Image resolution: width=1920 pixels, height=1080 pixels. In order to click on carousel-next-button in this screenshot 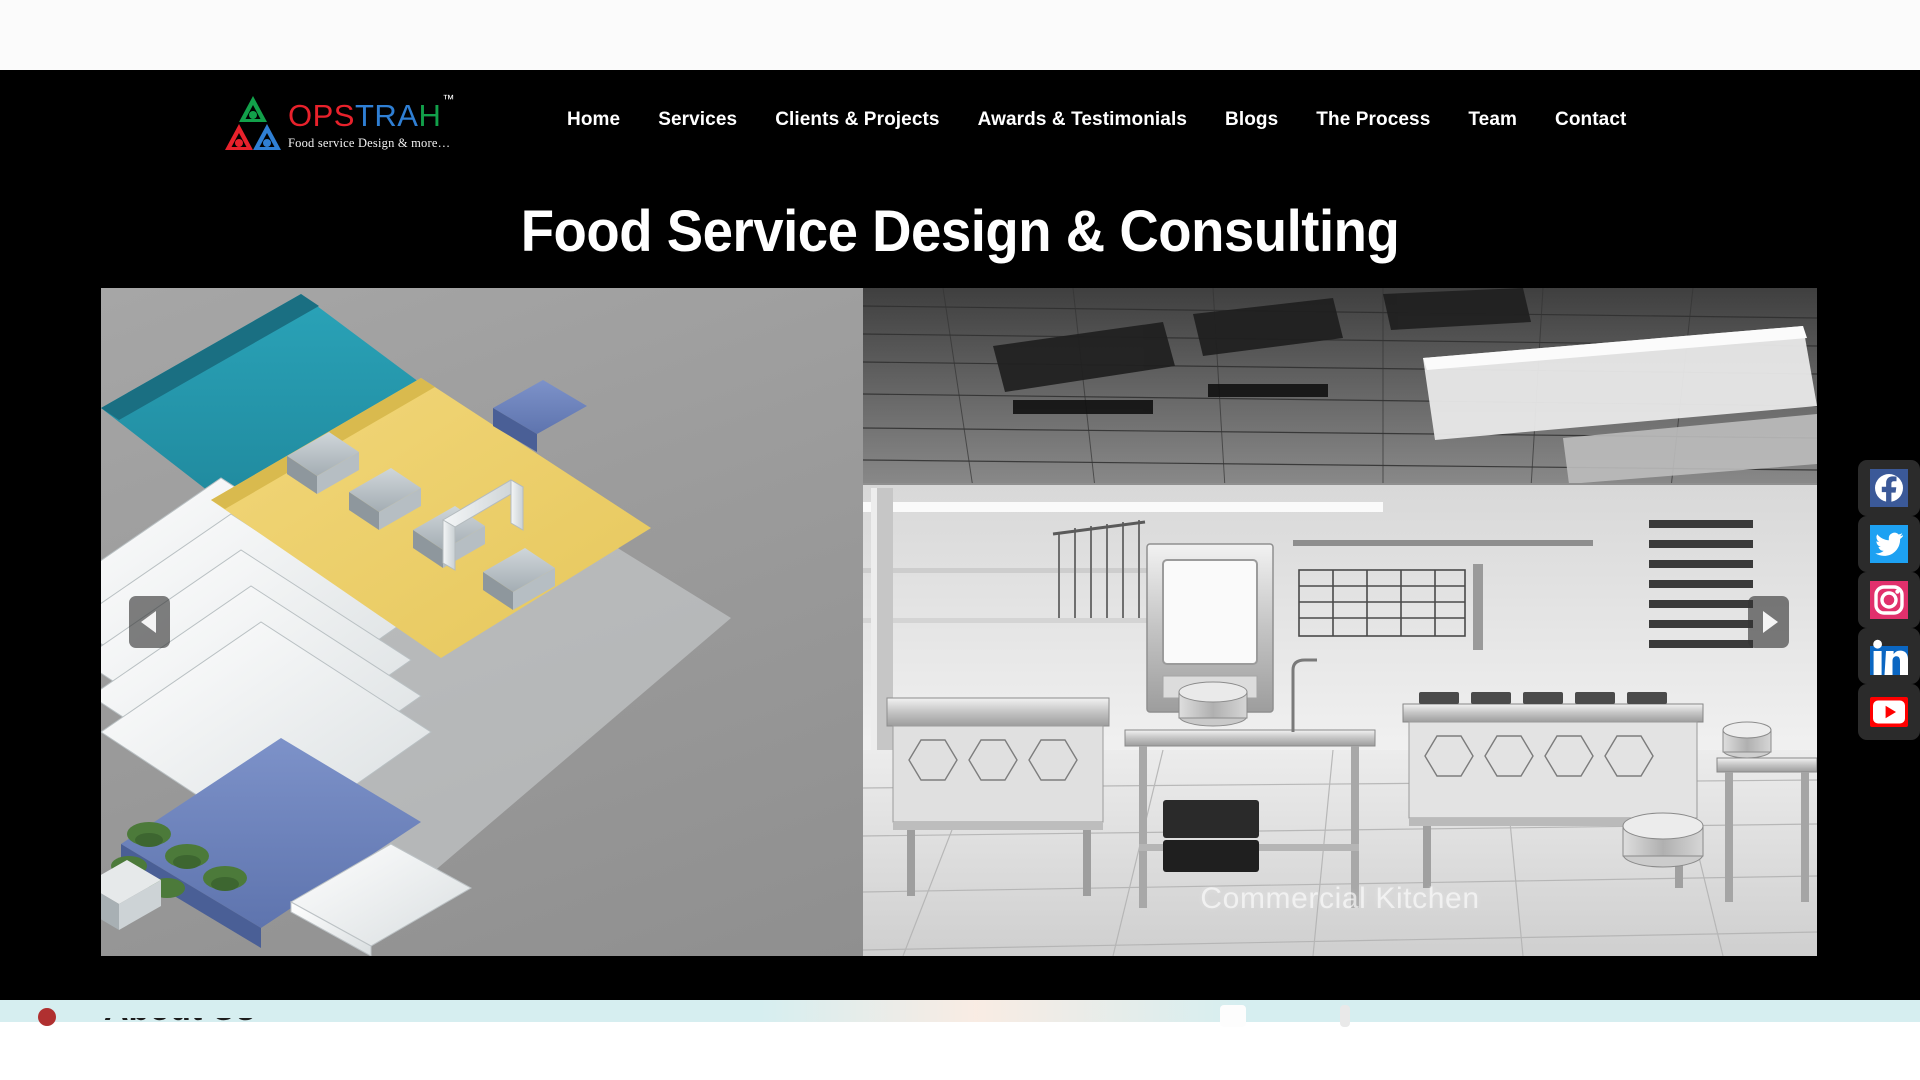, I will do `click(1768, 622)`.